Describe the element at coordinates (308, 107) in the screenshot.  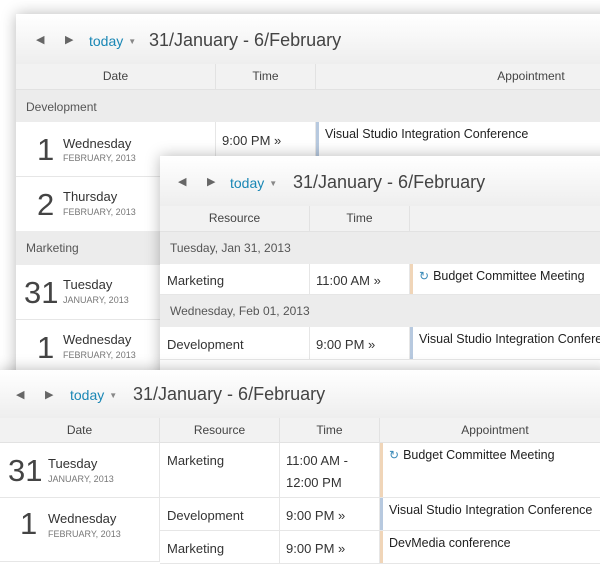
I see `group-header-development: Development` at that location.